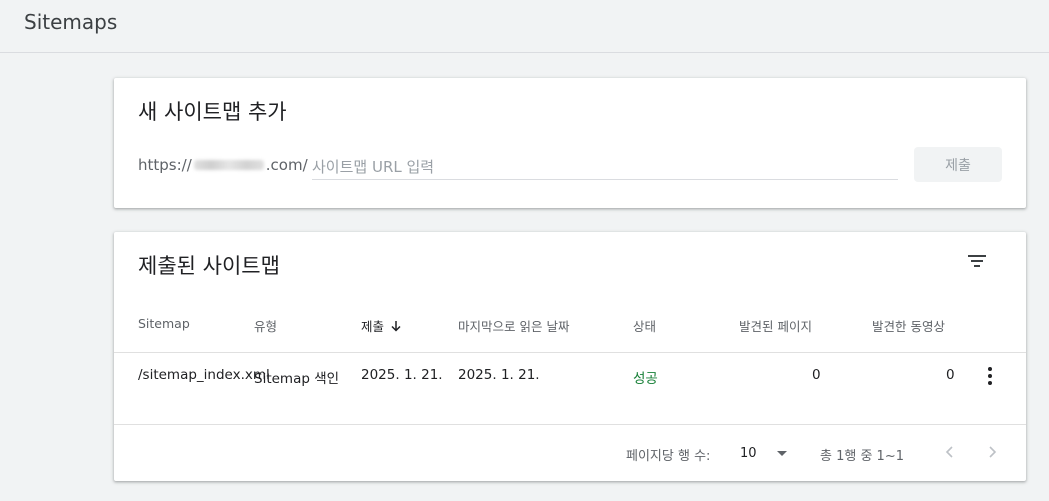 Image resolution: width=1049 pixels, height=501 pixels. Describe the element at coordinates (212, 112) in the screenshot. I see `add-sitemap-title: 새 사이트맵 추가` at that location.